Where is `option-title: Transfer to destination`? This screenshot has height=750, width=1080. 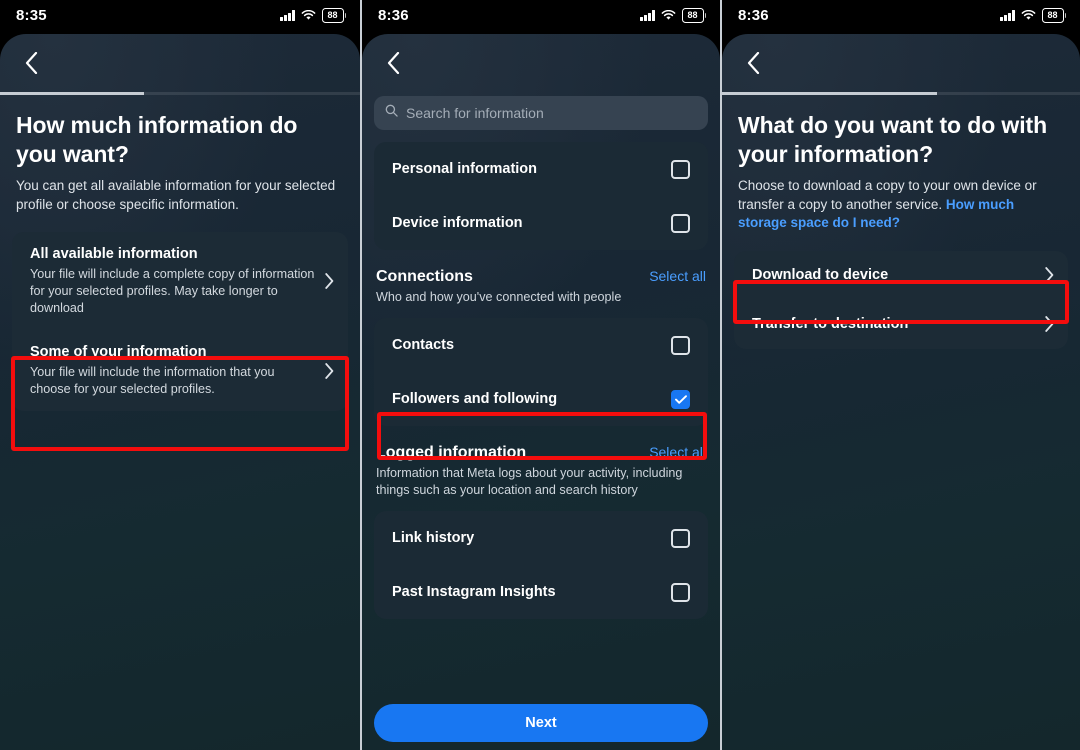
option-title: Transfer to destination is located at coordinates (830, 323).